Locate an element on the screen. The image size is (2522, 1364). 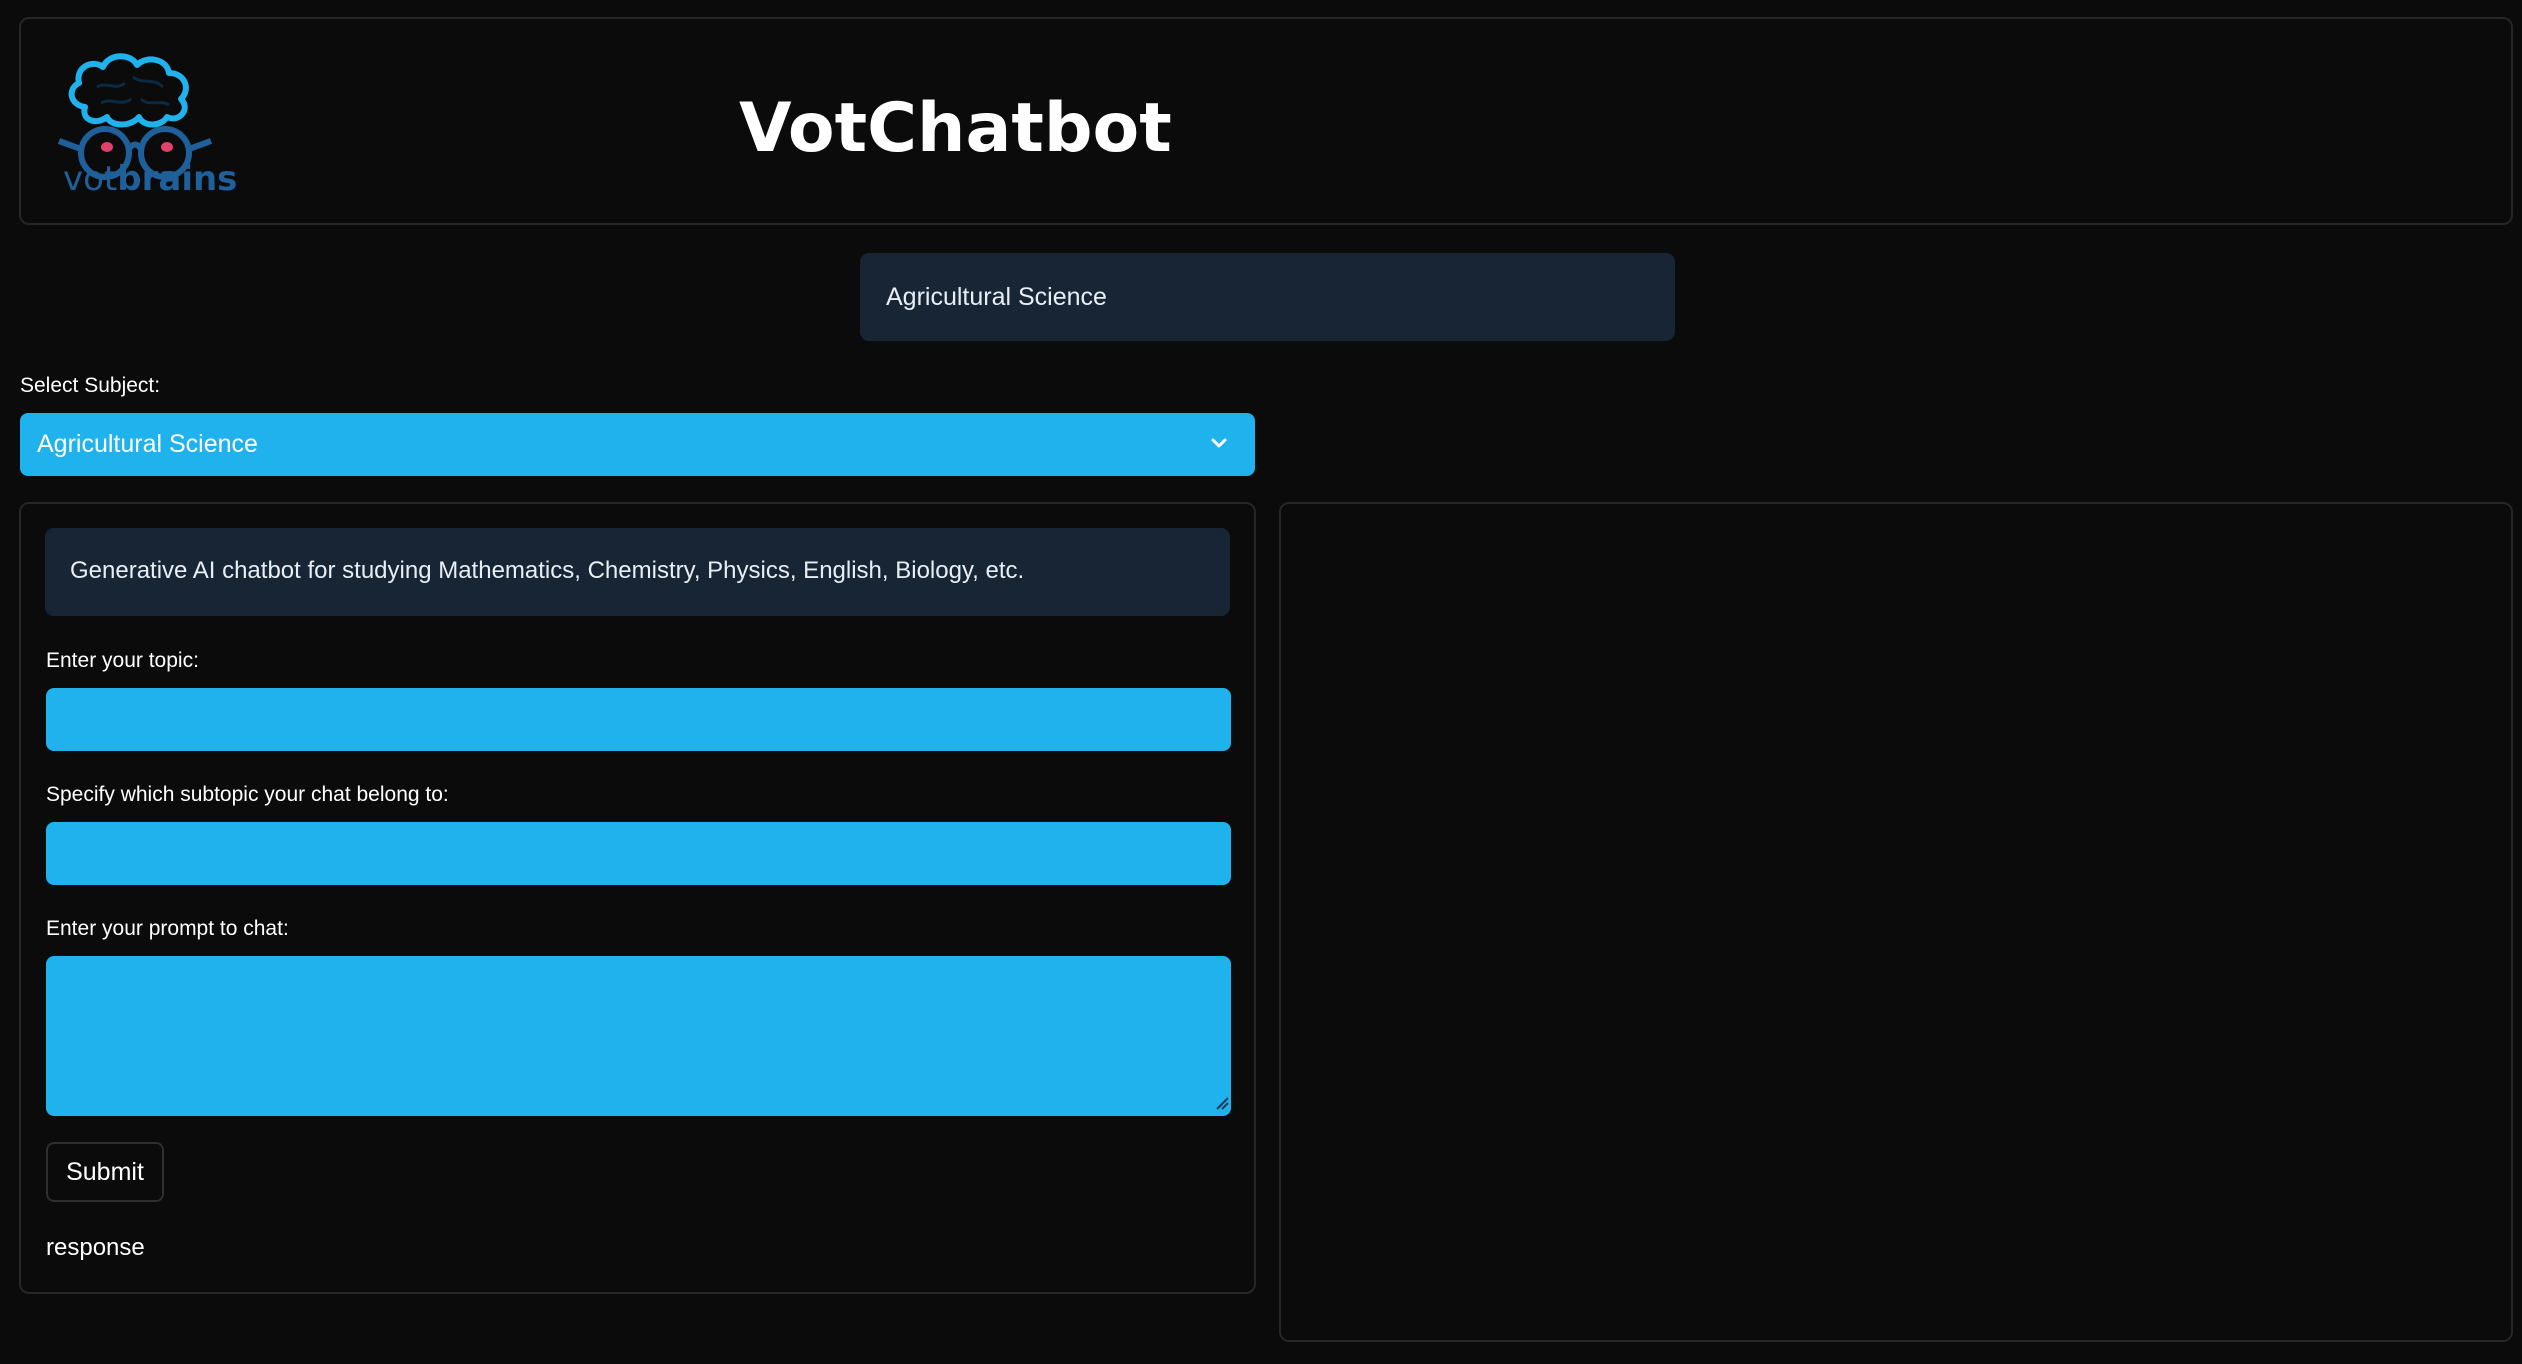
selected-subject-display: Agricultural Science is located at coordinates (1267, 297).